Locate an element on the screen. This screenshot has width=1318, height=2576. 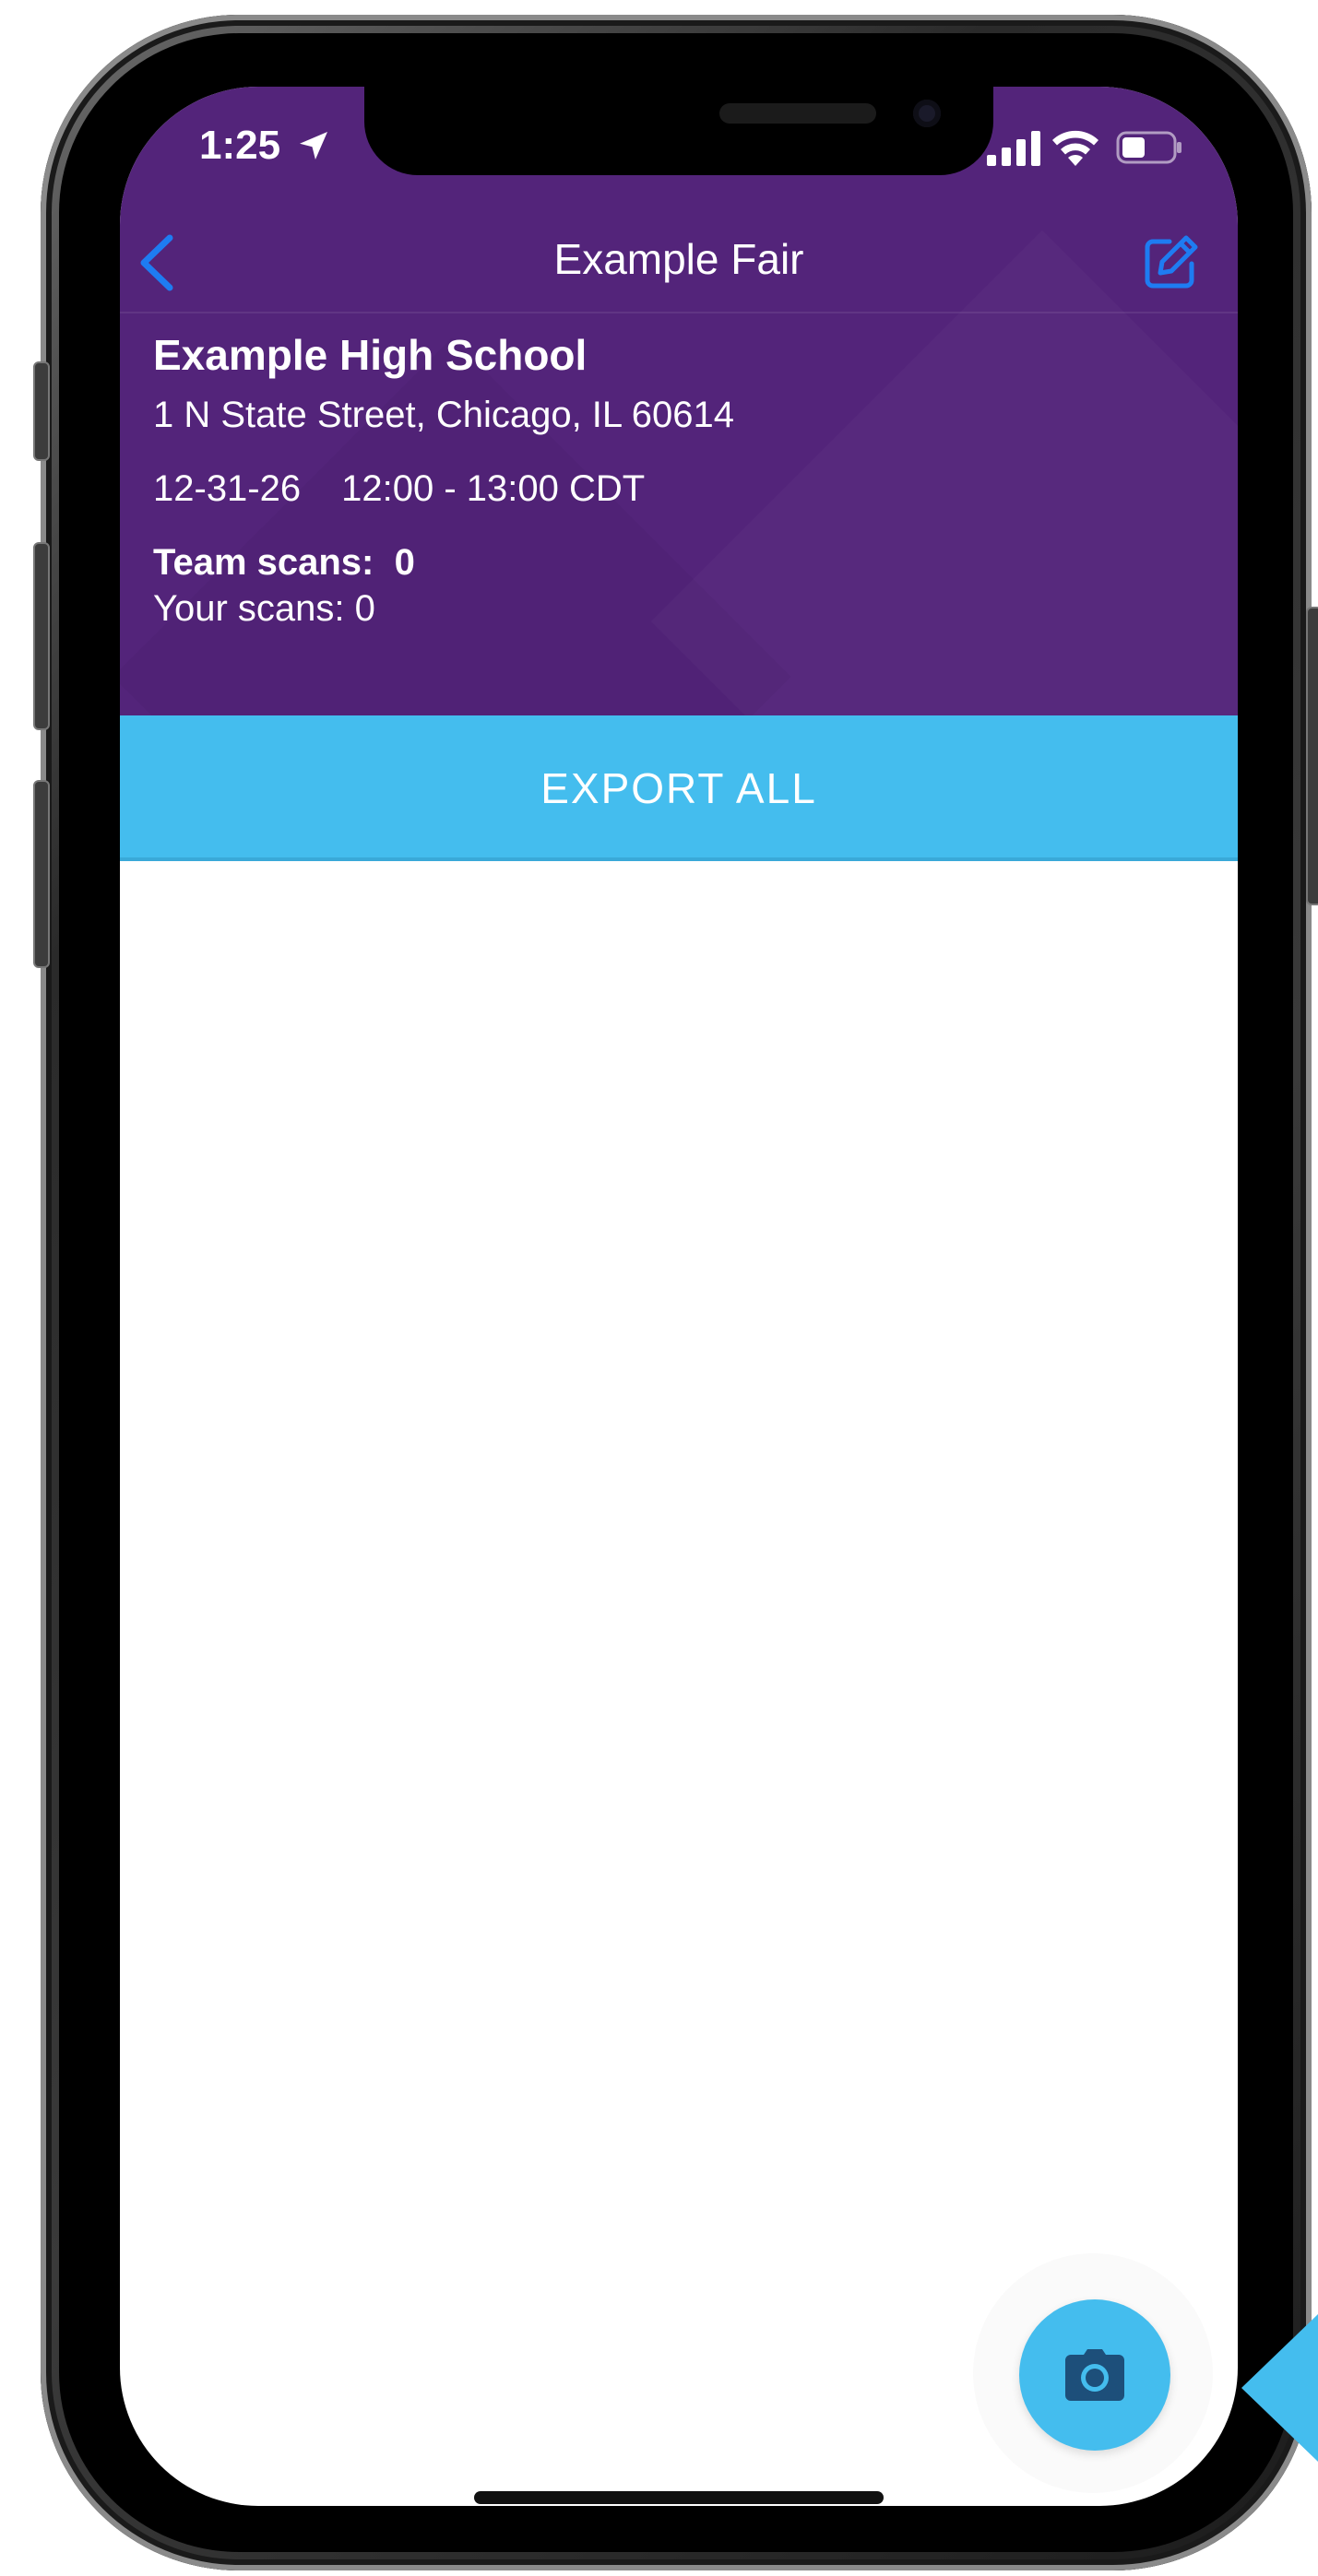
edit-icon is located at coordinates (1171, 262).